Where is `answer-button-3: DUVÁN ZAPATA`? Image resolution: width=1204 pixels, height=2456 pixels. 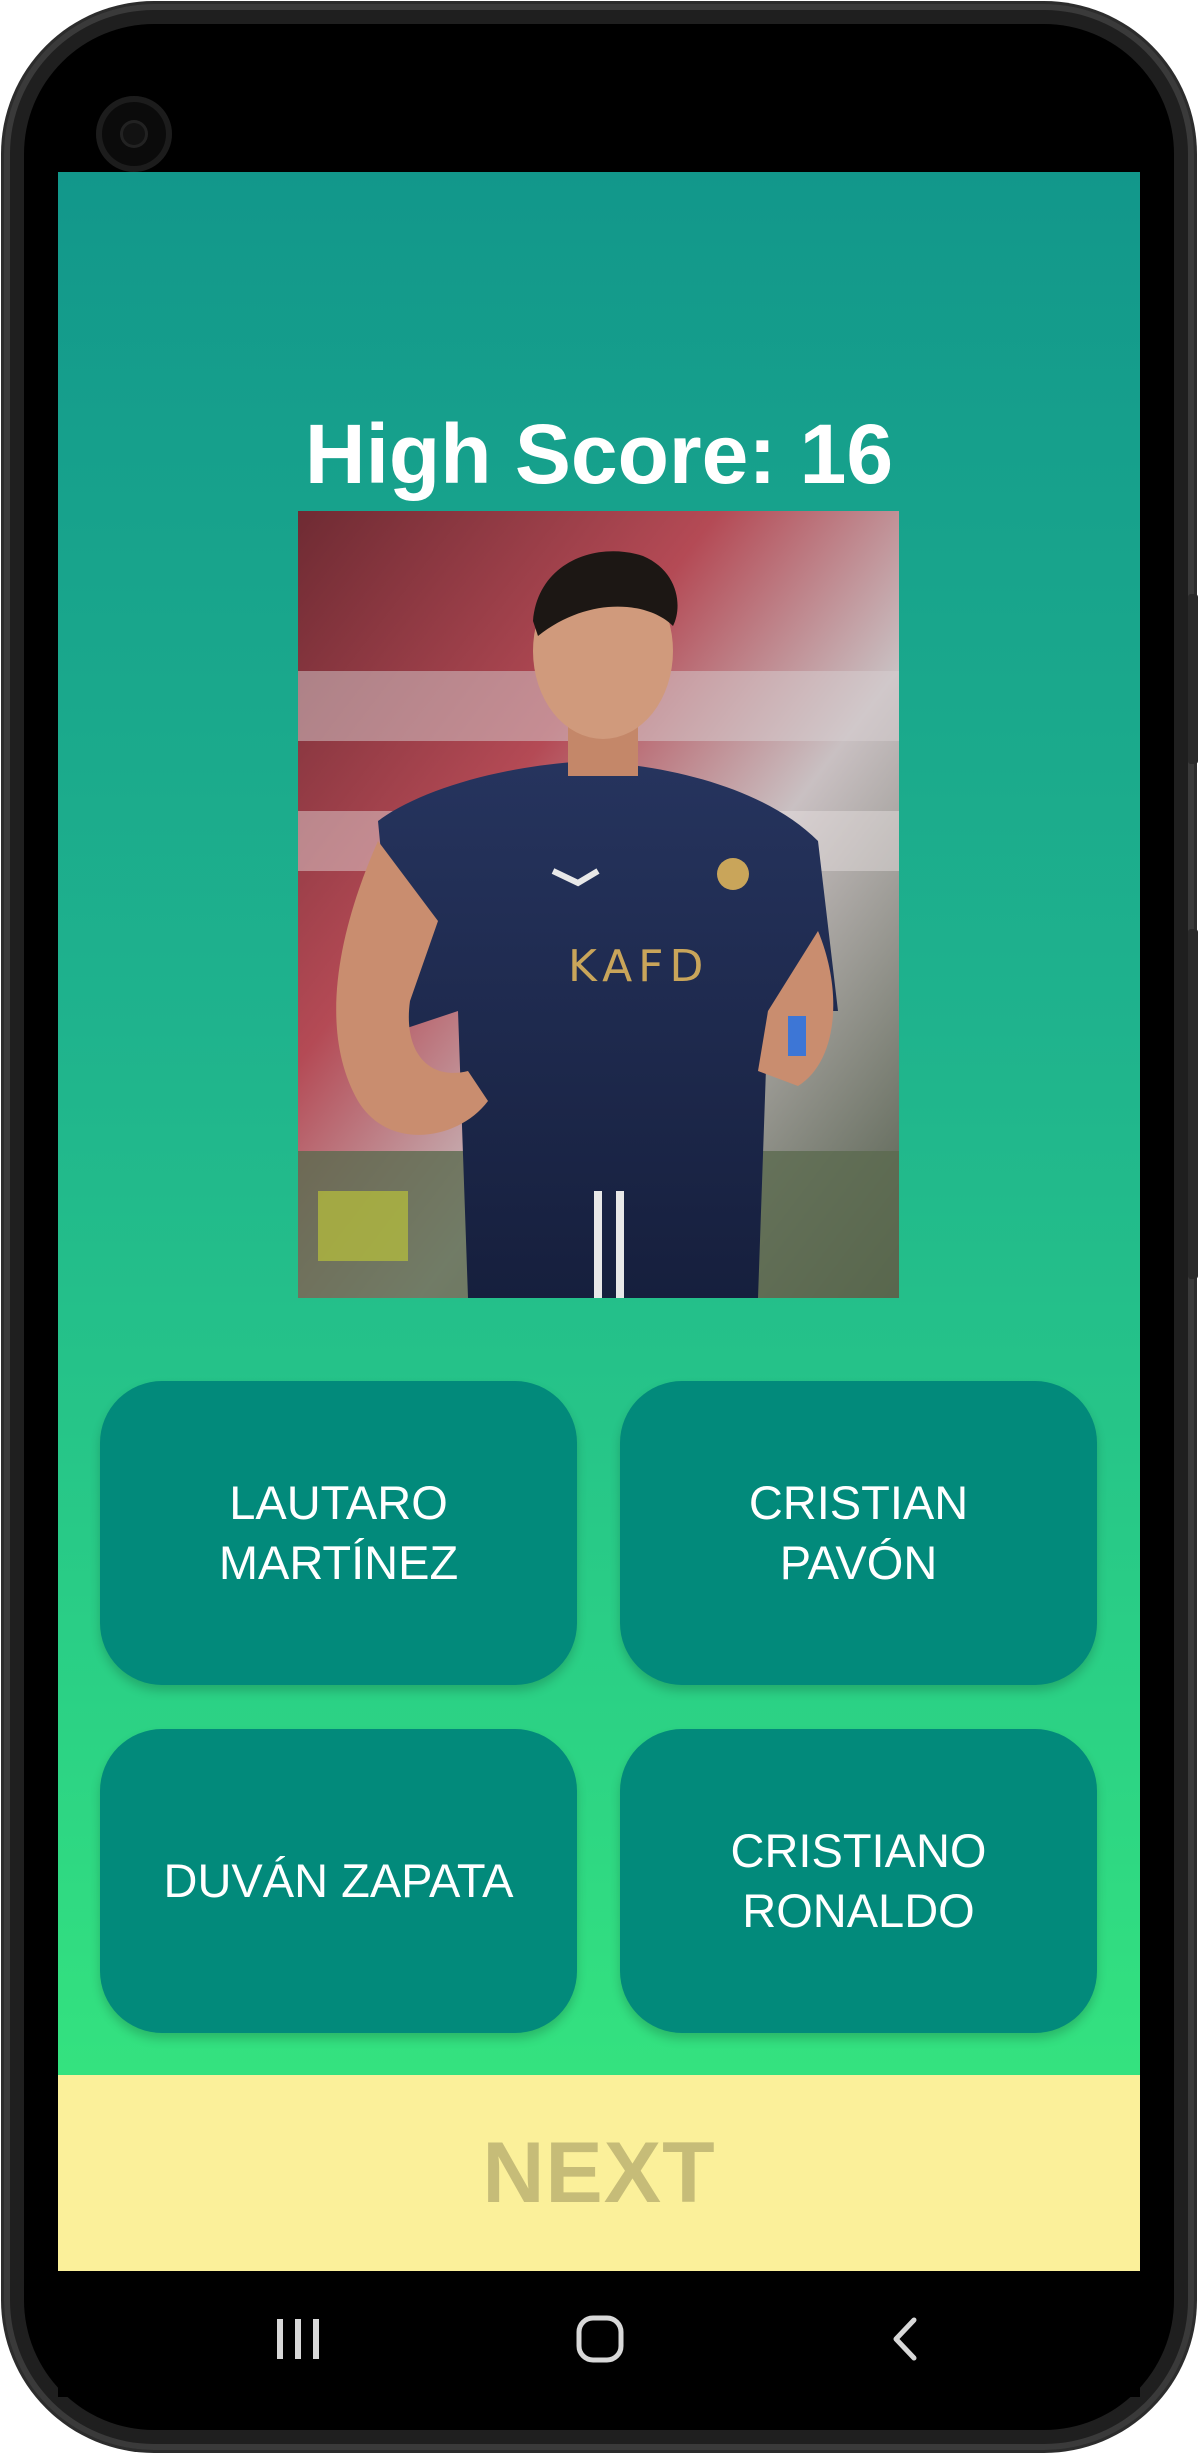 answer-button-3: DUVÁN ZAPATA is located at coordinates (338, 1881).